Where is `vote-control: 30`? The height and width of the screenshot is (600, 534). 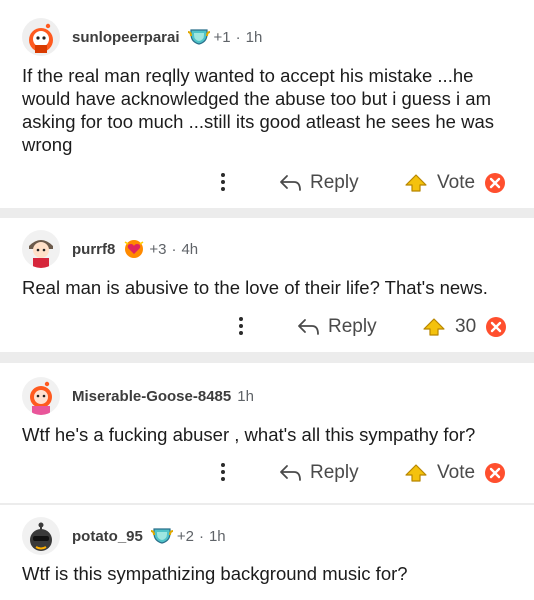 vote-control: 30 is located at coordinates (464, 327).